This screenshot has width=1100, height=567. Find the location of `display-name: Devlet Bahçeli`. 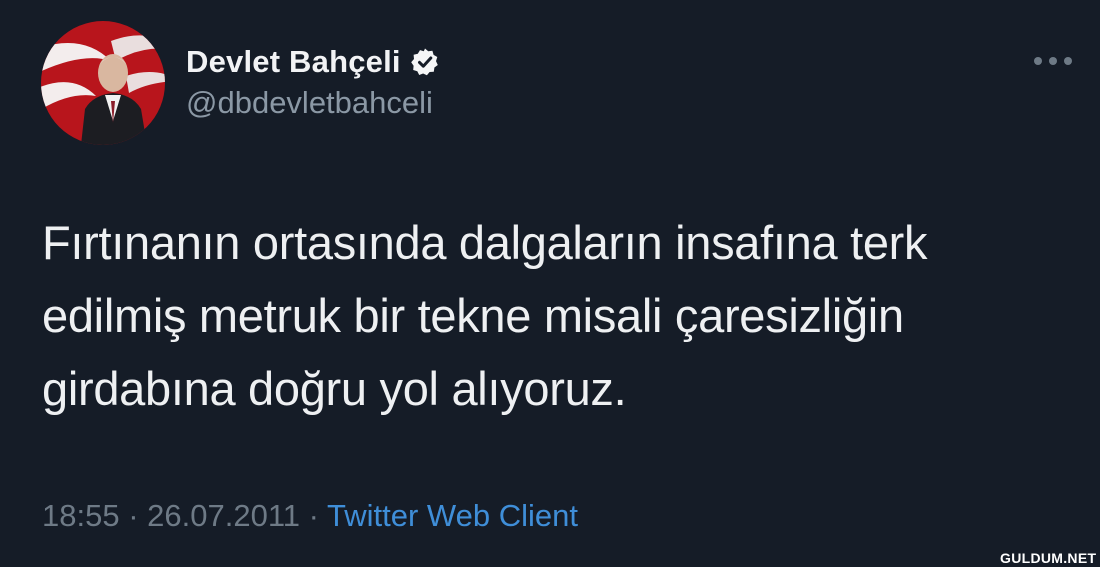

display-name: Devlet Bahçeli is located at coordinates (293, 62).